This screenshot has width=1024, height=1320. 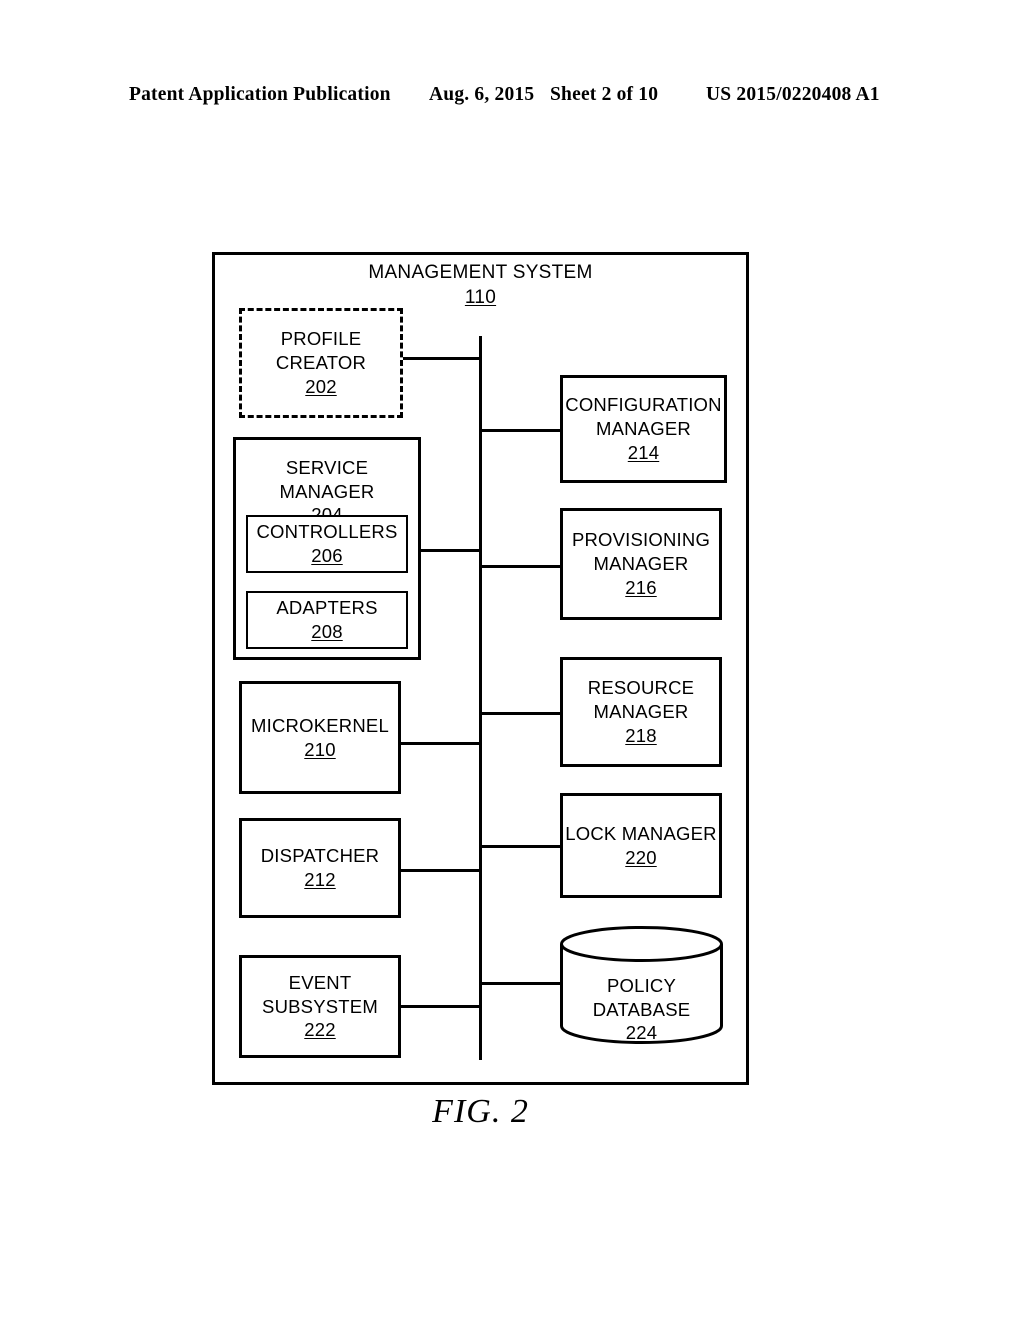 I want to click on block-resource-manager-line2: MANAGER, so click(x=641, y=712).